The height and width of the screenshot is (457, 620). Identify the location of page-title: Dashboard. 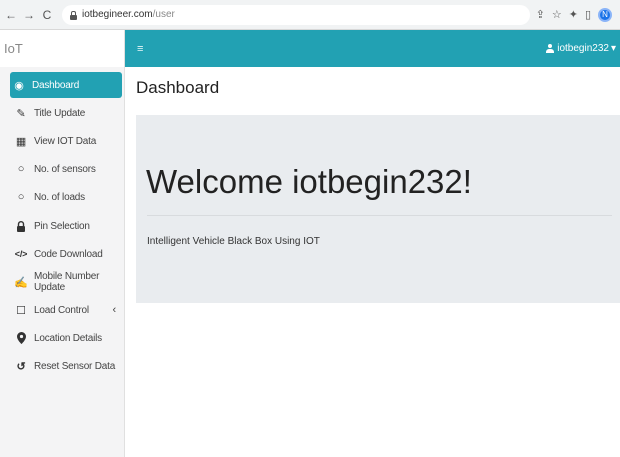
(178, 87).